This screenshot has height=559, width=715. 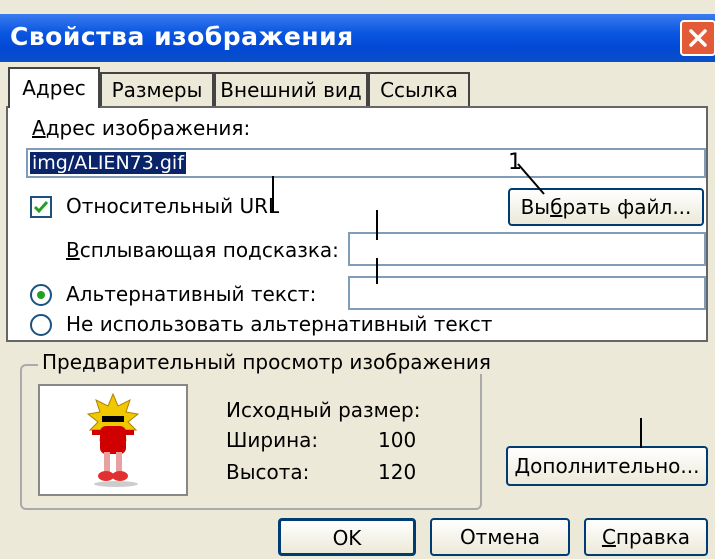 I want to click on checkmark-icon, so click(x=41, y=207).